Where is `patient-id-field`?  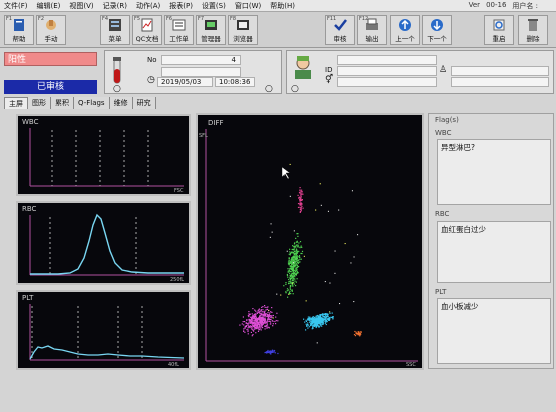
patient-id-field is located at coordinates (387, 71).